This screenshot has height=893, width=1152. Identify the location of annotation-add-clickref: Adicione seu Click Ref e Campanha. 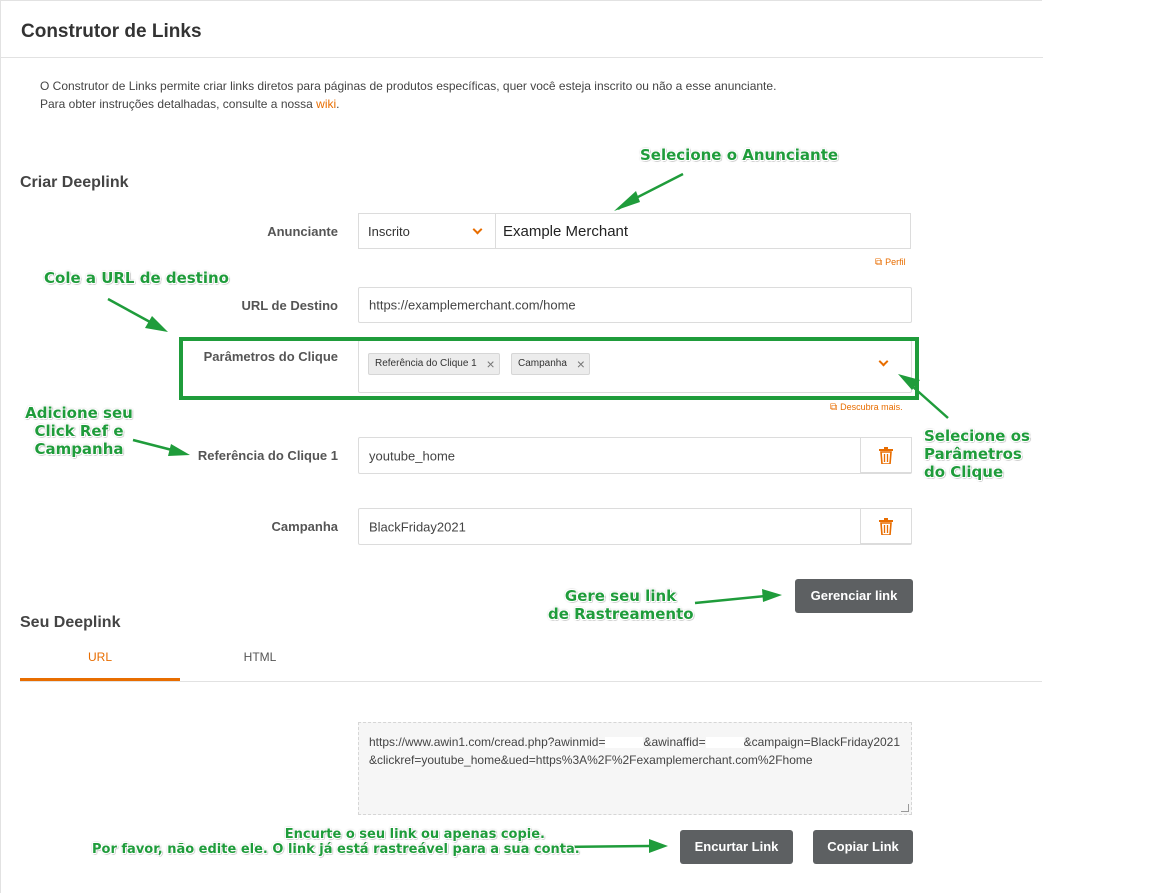
(79, 431).